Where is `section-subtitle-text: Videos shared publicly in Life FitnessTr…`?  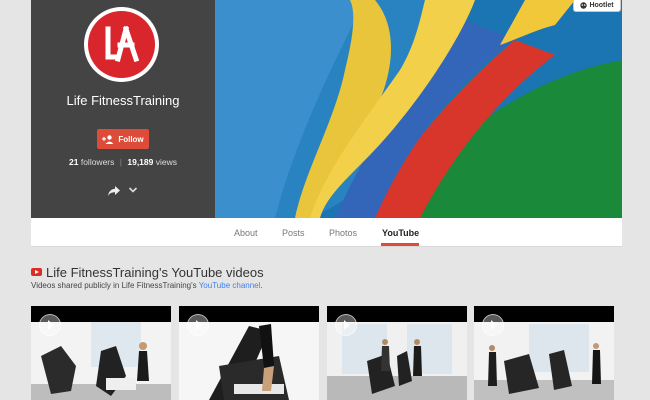
section-subtitle-text: Videos shared publicly in Life FitnessTr… is located at coordinates (115, 285).